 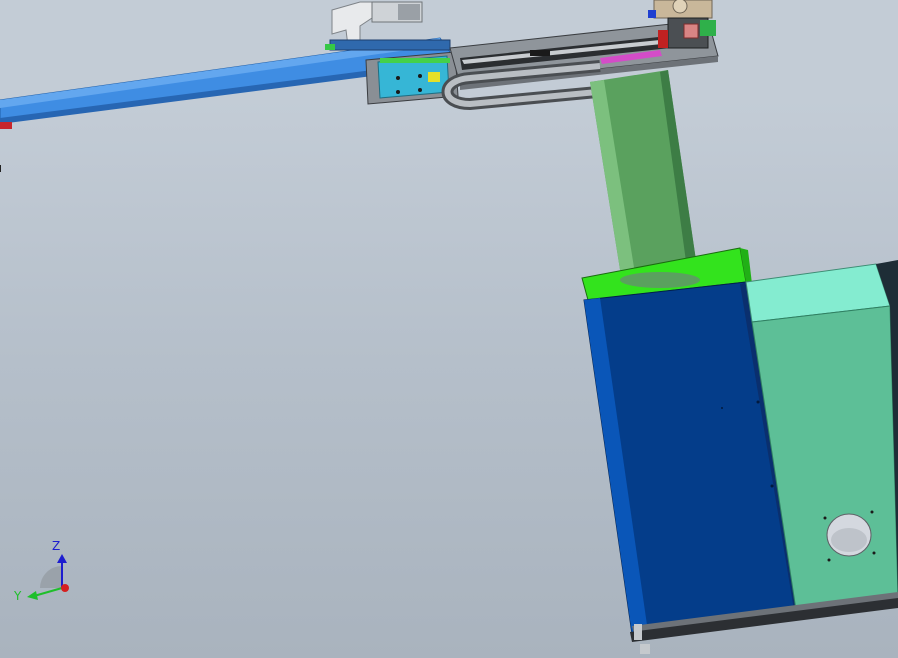 What do you see at coordinates (682, 24) in the screenshot?
I see `motor-block` at bounding box center [682, 24].